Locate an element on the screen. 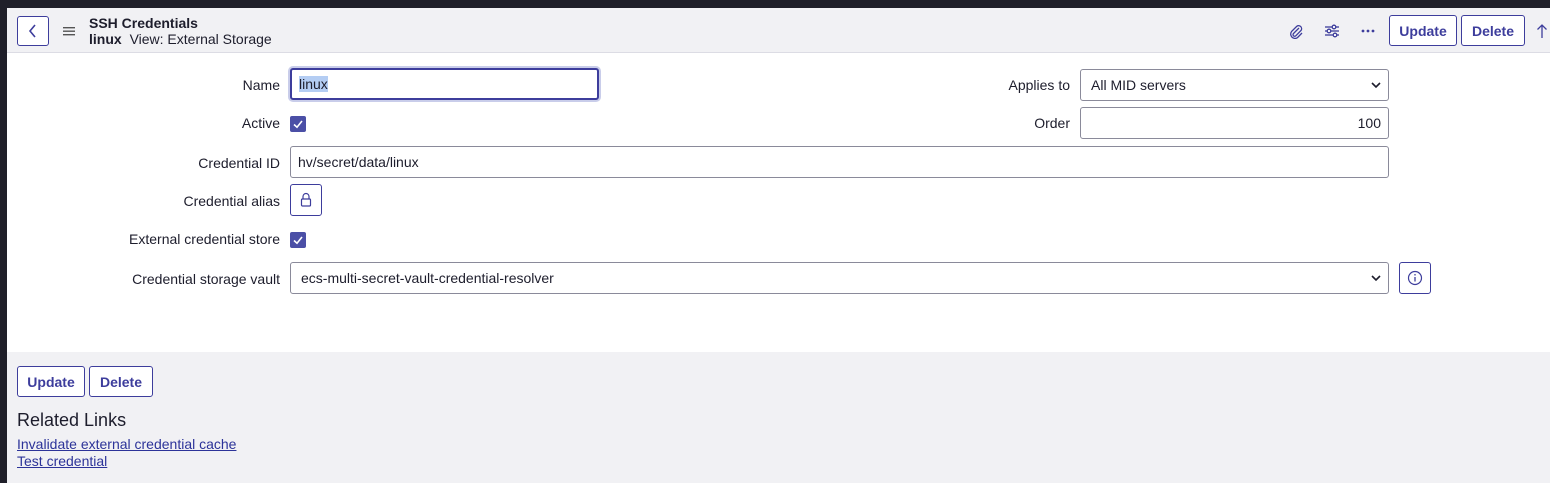  header-update-button: Update is located at coordinates (1423, 30).